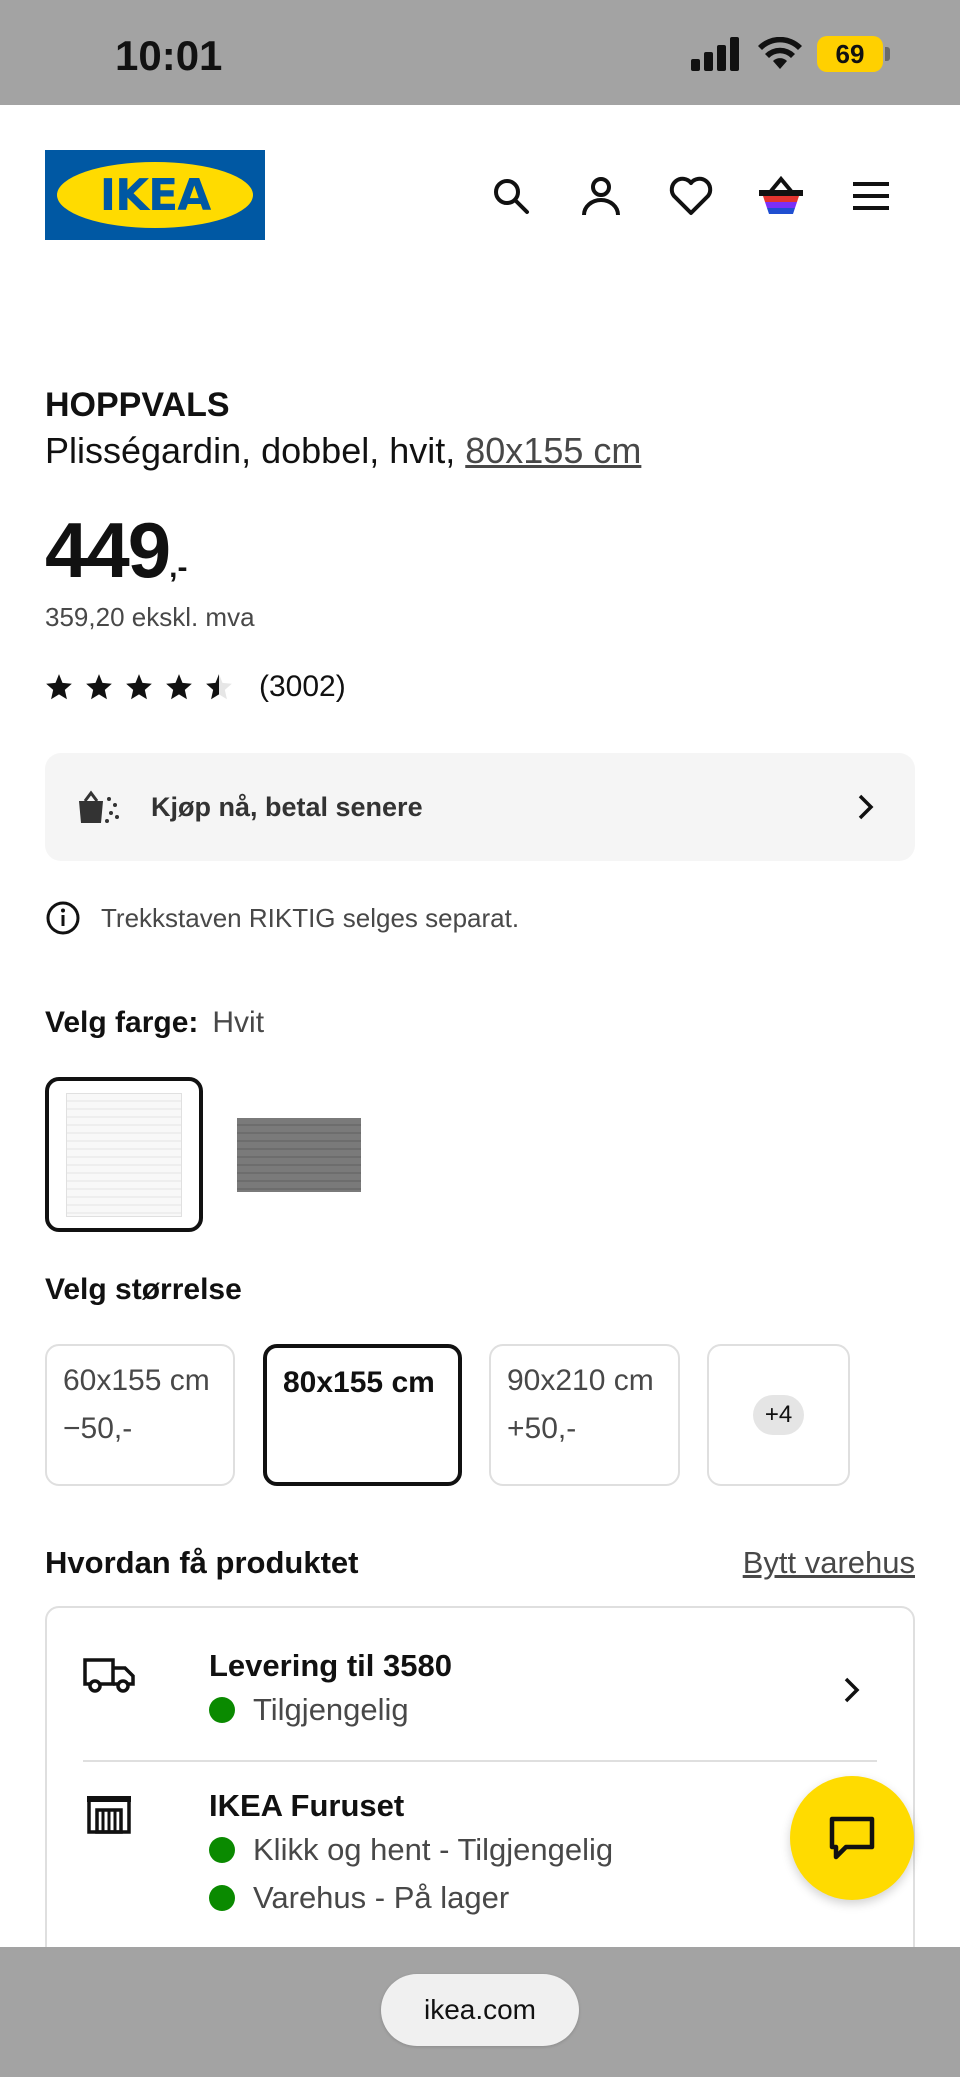 Image resolution: width=960 pixels, height=2077 pixels. I want to click on color-label-value: Hvit, so click(238, 1022).